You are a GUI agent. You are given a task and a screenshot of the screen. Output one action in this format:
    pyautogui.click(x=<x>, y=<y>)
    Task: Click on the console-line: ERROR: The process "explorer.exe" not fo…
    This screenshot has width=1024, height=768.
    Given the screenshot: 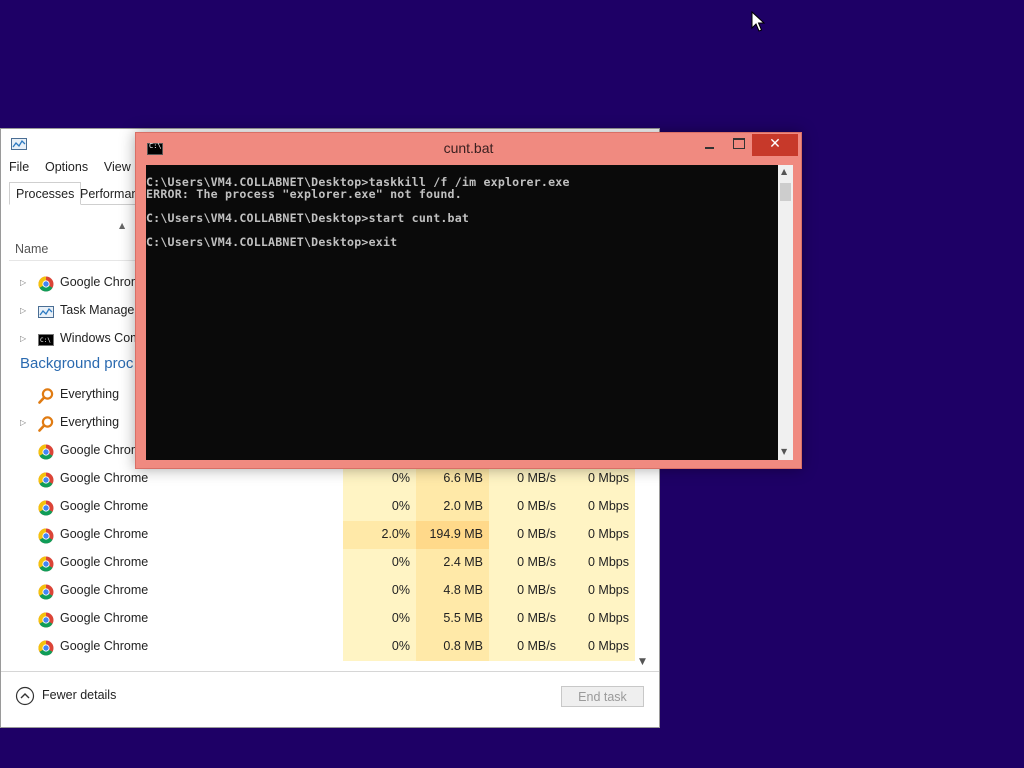 What is the action you would take?
    pyautogui.click(x=304, y=194)
    